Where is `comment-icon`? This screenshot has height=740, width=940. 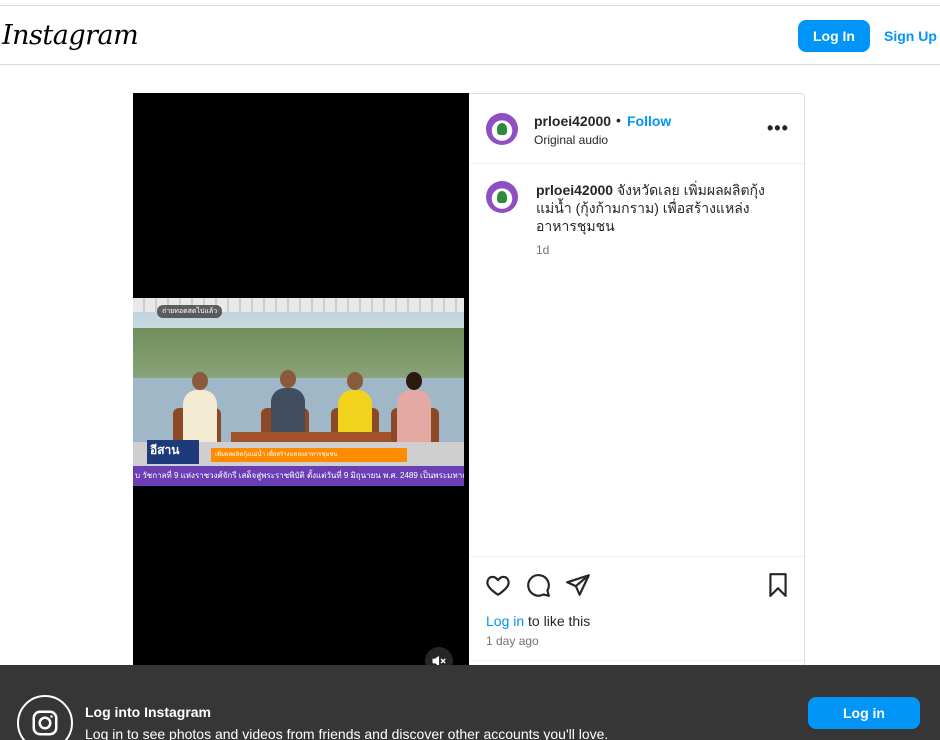 comment-icon is located at coordinates (538, 585).